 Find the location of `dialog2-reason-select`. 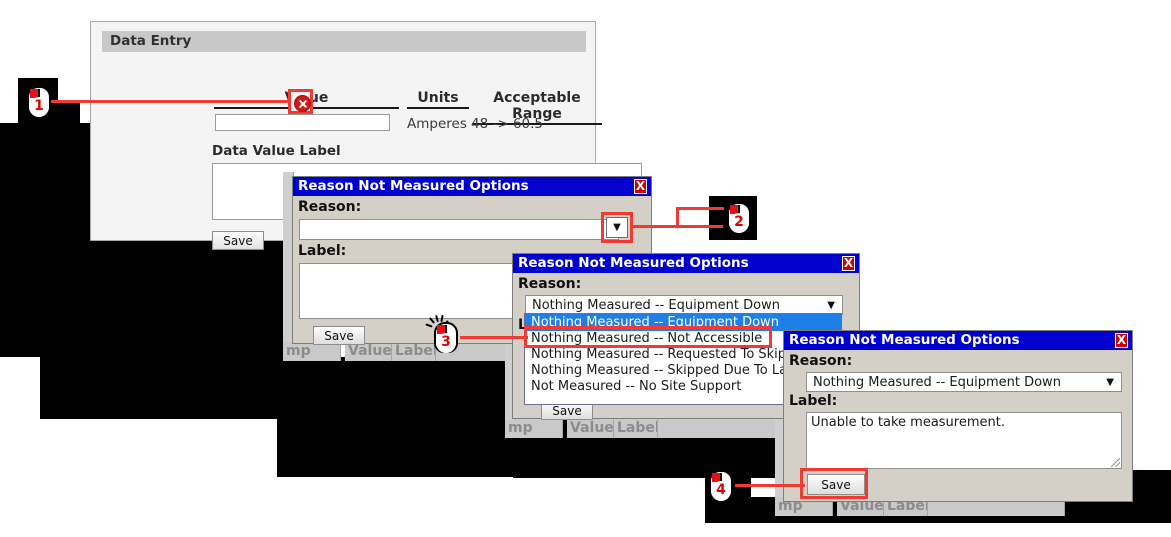

dialog2-reason-select is located at coordinates (459, 229).